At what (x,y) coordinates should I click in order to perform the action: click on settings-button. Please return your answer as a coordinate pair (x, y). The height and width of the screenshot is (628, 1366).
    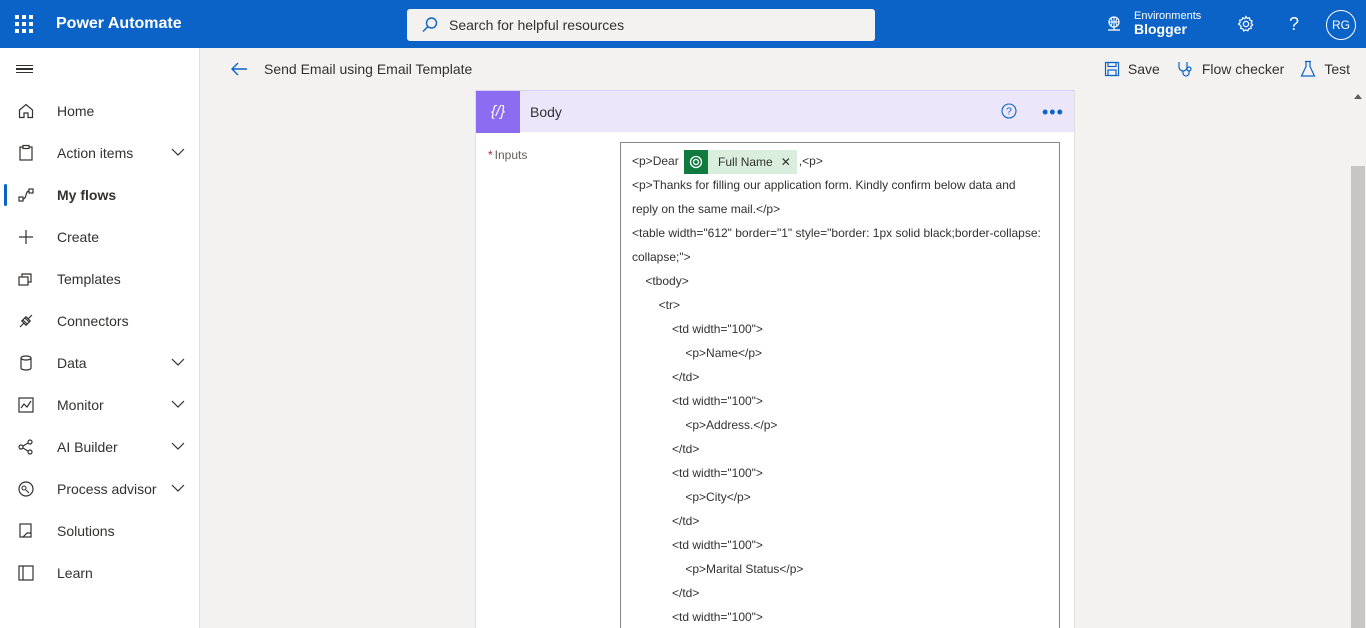
    Looking at the image, I should click on (1246, 24).